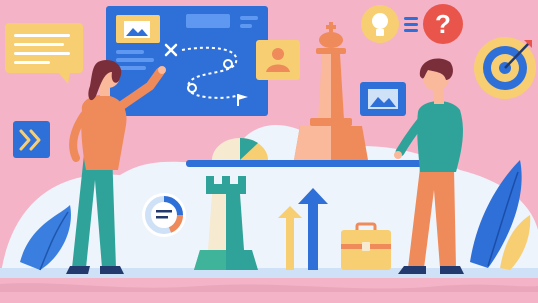  Describe the element at coordinates (278, 60) in the screenshot. I see `user-card-icon` at that location.